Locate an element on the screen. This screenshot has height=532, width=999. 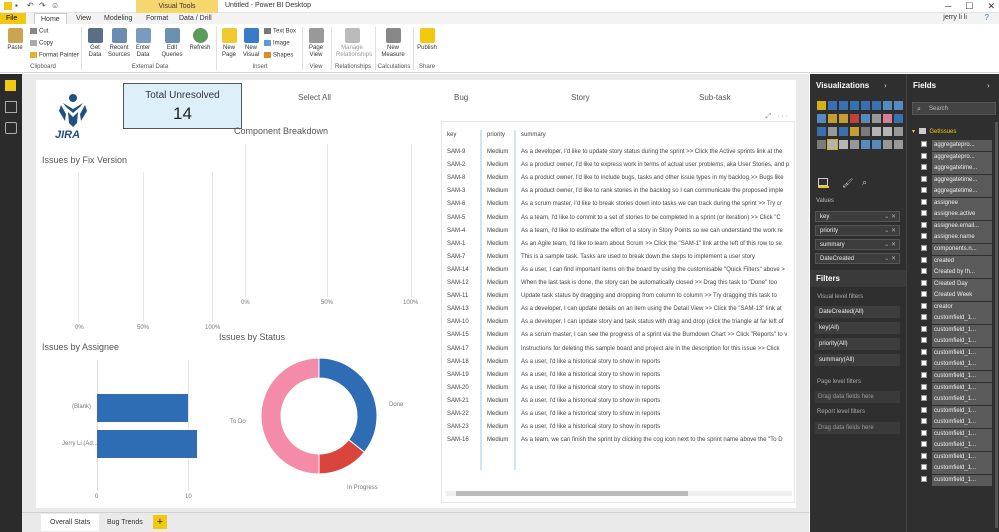
undo-icon: ↶ is located at coordinates (31, 5).